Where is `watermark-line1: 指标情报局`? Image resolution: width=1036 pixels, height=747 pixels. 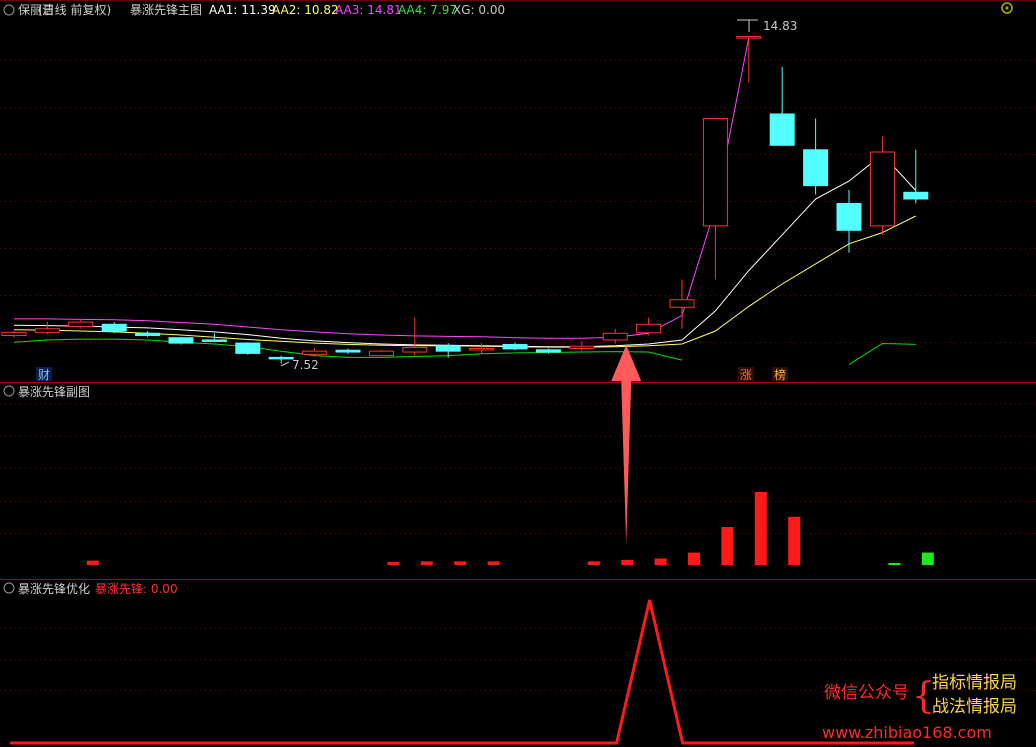 watermark-line1: 指标情报局 is located at coordinates (974, 683).